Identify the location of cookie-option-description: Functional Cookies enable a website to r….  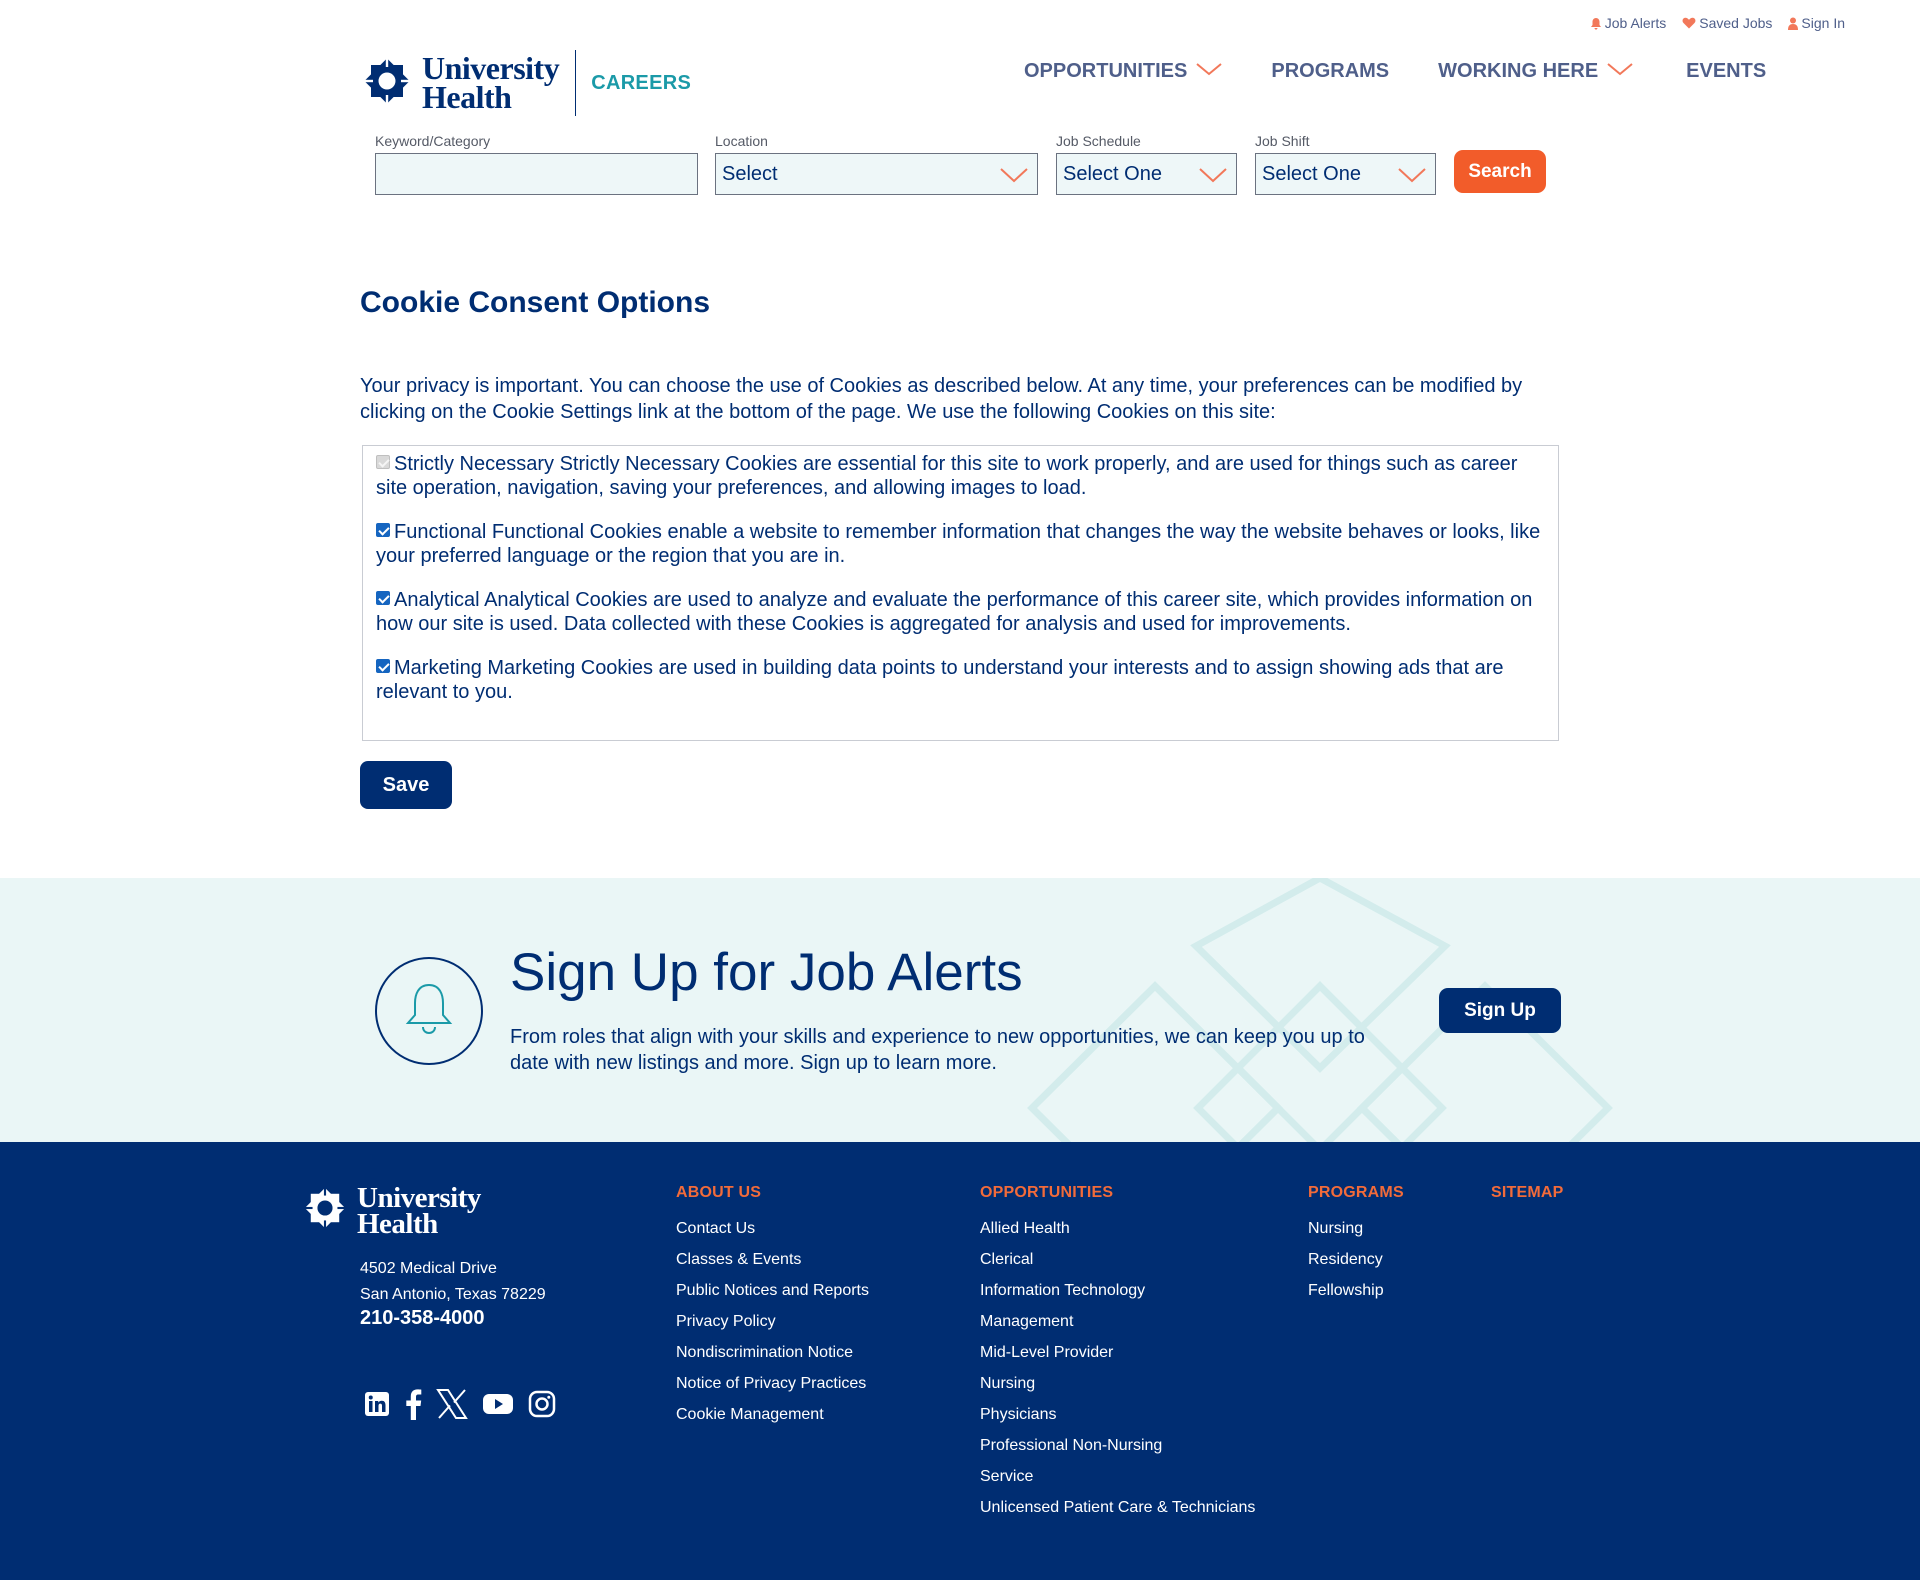
(958, 544).